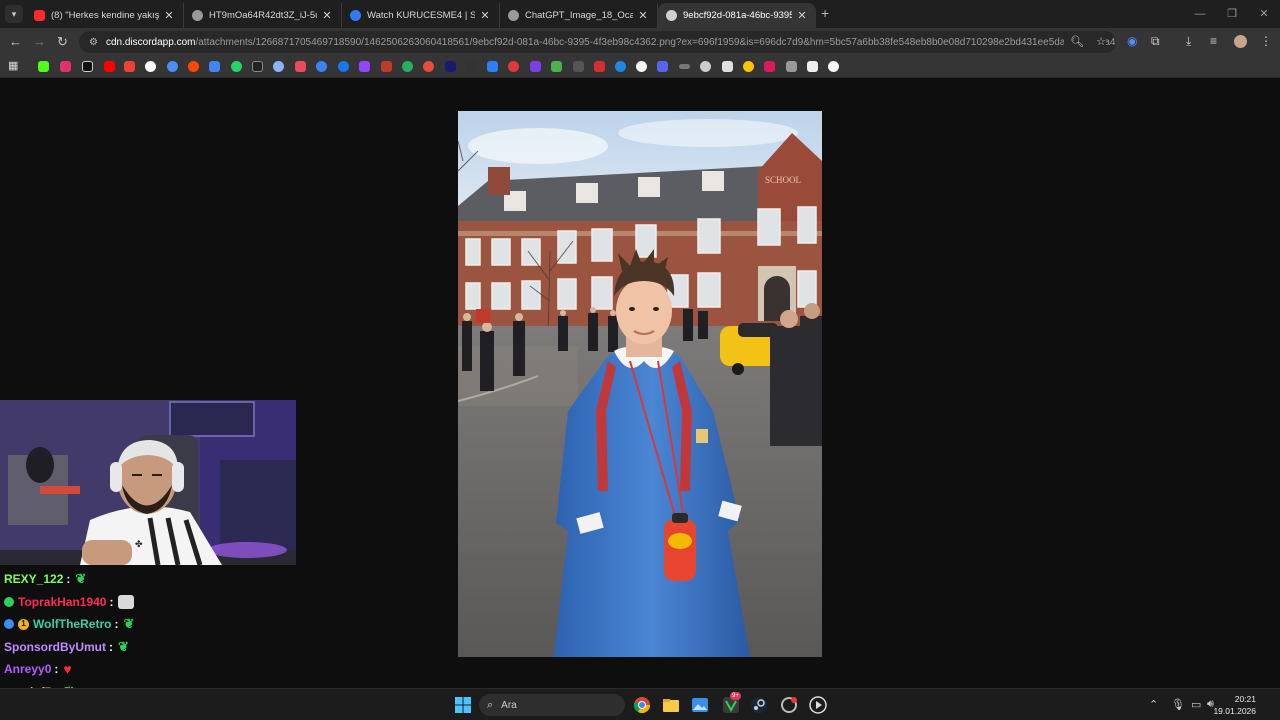  Describe the element at coordinates (65, 66) in the screenshot. I see `instagram-icon` at that location.